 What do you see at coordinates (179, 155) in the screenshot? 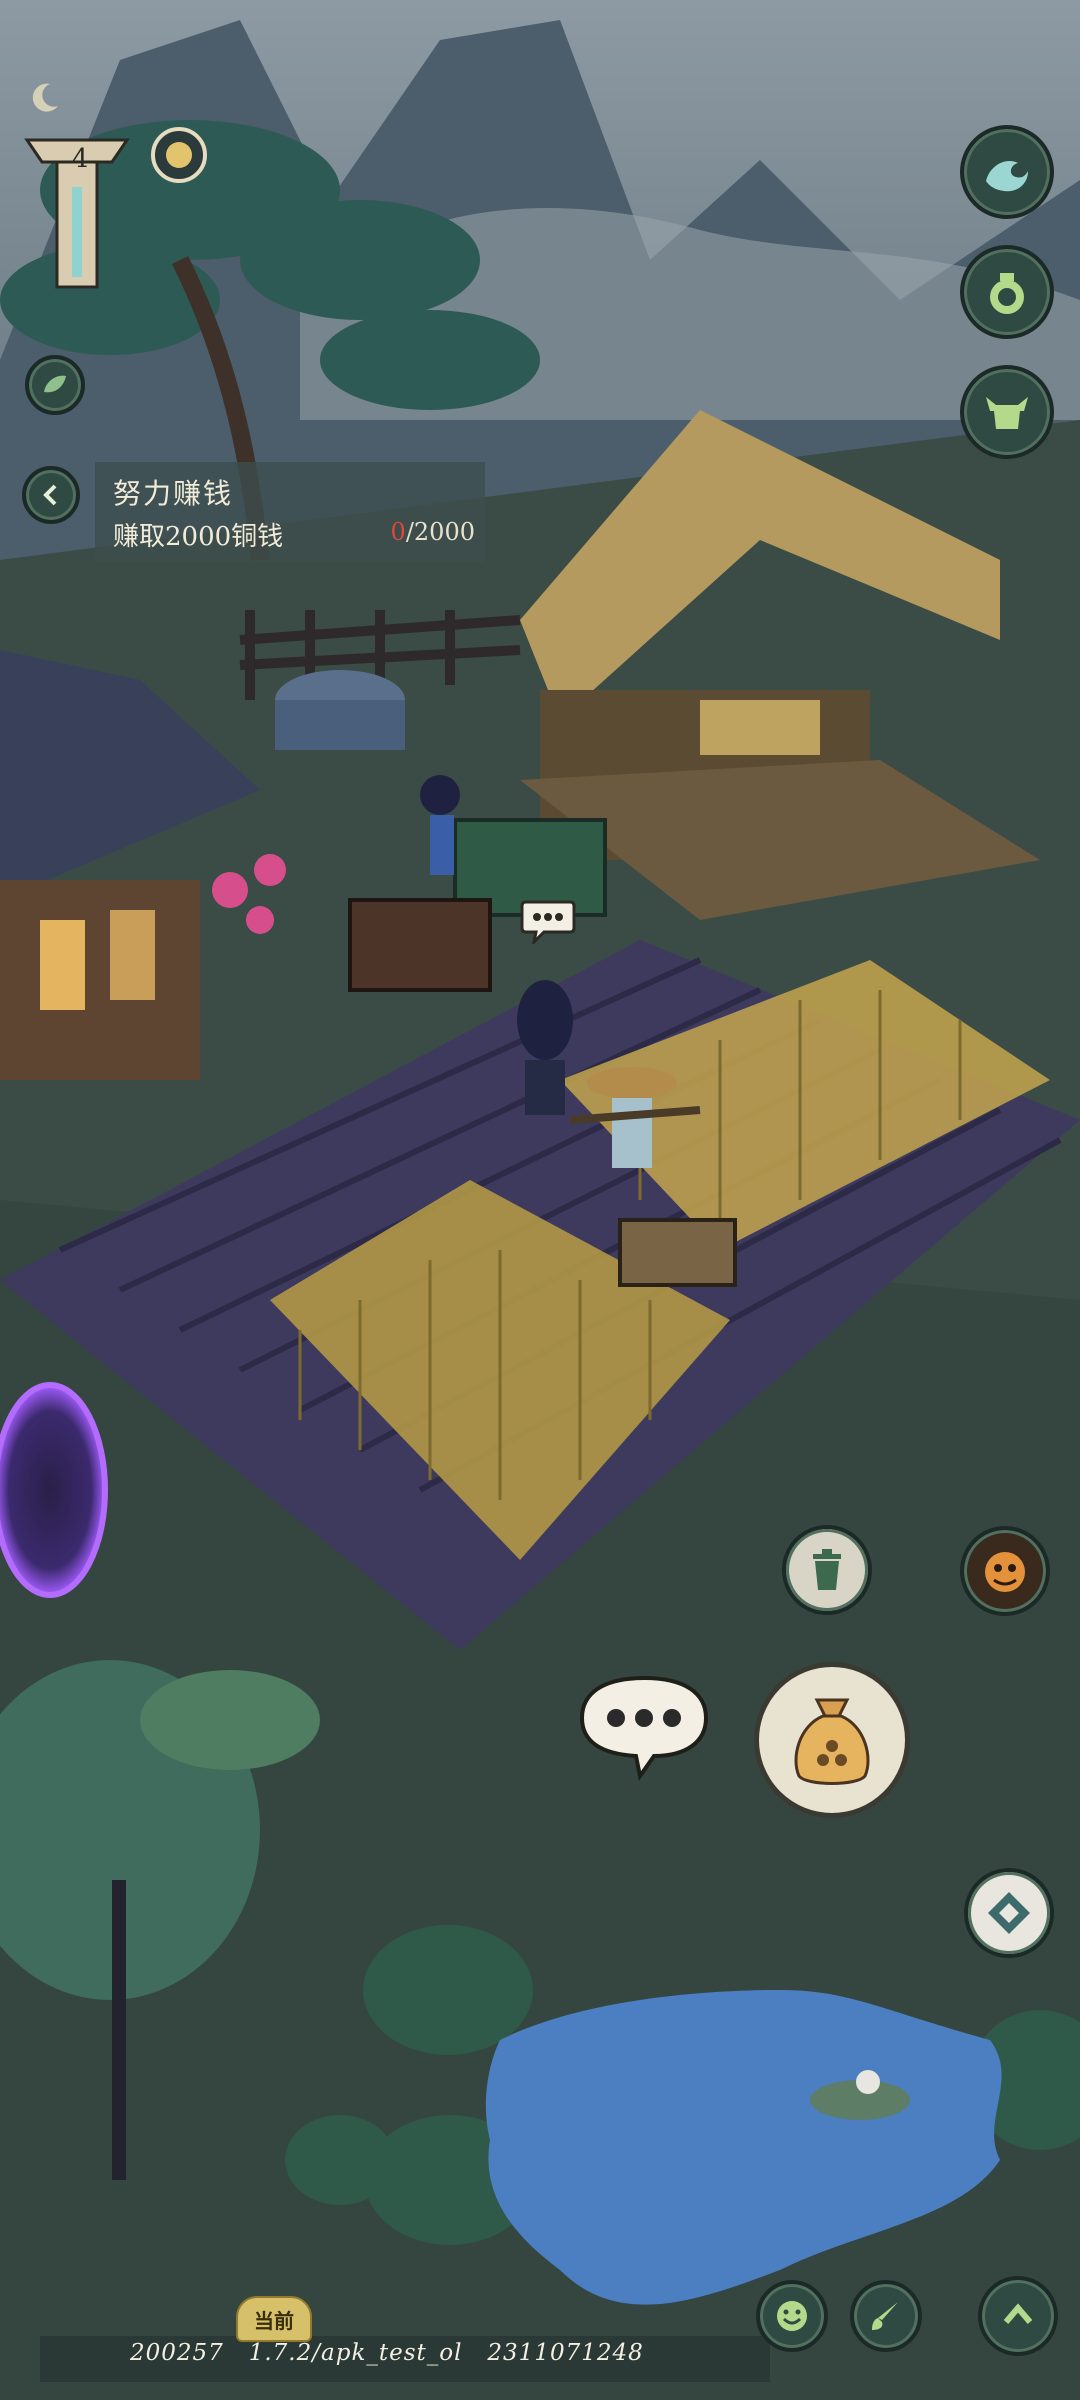
I see `sun-disc-icon` at bounding box center [179, 155].